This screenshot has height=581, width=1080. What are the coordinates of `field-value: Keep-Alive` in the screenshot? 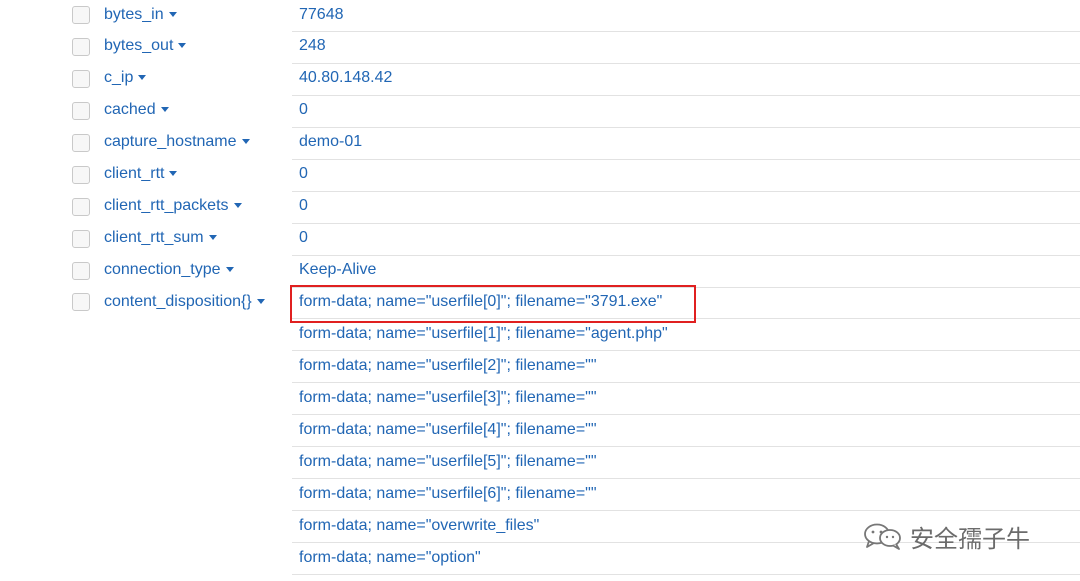 It's located at (337, 270).